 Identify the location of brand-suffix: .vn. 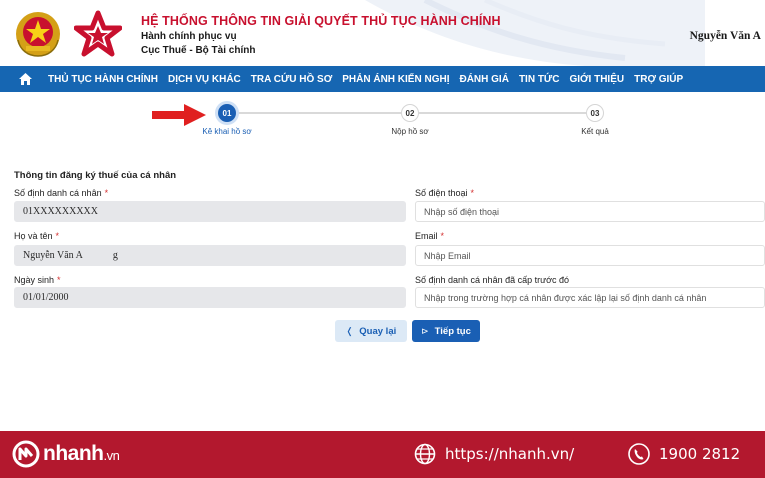
(111, 455).